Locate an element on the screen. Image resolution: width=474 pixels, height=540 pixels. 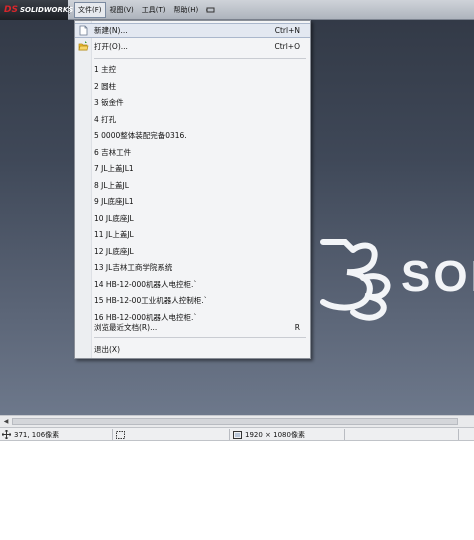
menu-browse-recent: 浏览最近文档(R)... R is located at coordinates (192, 327).